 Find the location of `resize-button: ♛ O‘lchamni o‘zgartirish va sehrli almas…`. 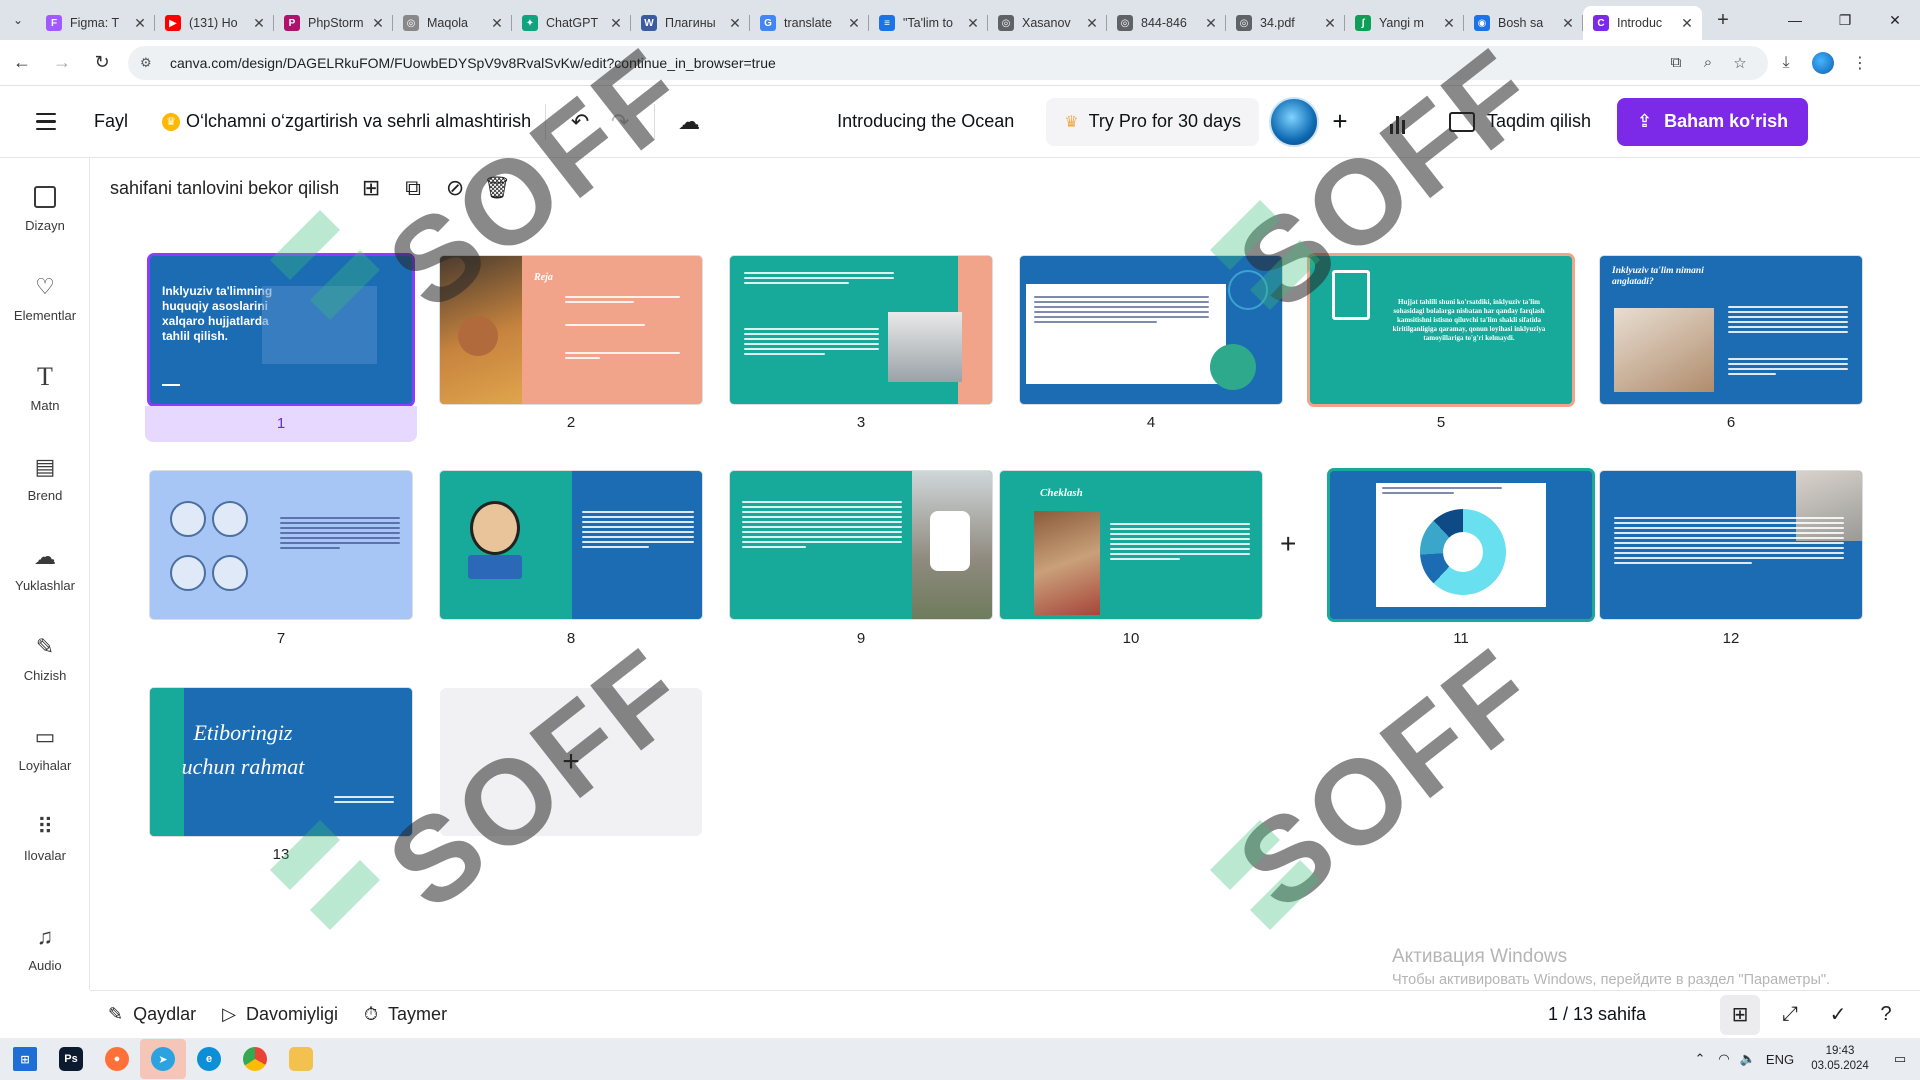

resize-button: ♛ O‘lchamni o‘zgartirish va sehrli almas… is located at coordinates (346, 121).